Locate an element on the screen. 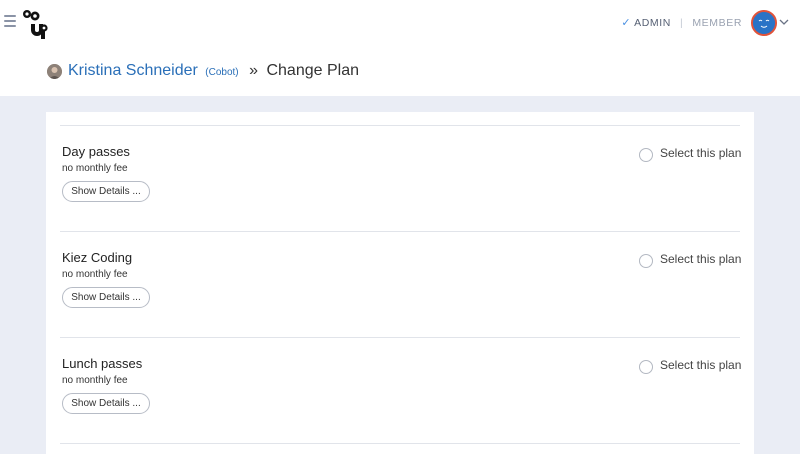 This screenshot has width=800, height=454. page-header: Kristina Schneider (Cobot) » Change Plan is located at coordinates (400, 71).